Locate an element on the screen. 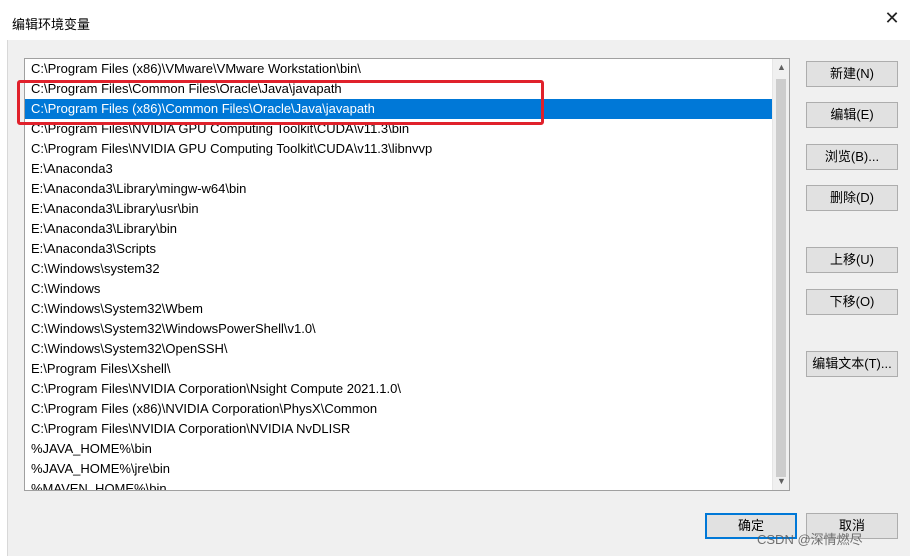 The height and width of the screenshot is (556, 910). list-item: C:\Windows\system32 is located at coordinates (398, 269).